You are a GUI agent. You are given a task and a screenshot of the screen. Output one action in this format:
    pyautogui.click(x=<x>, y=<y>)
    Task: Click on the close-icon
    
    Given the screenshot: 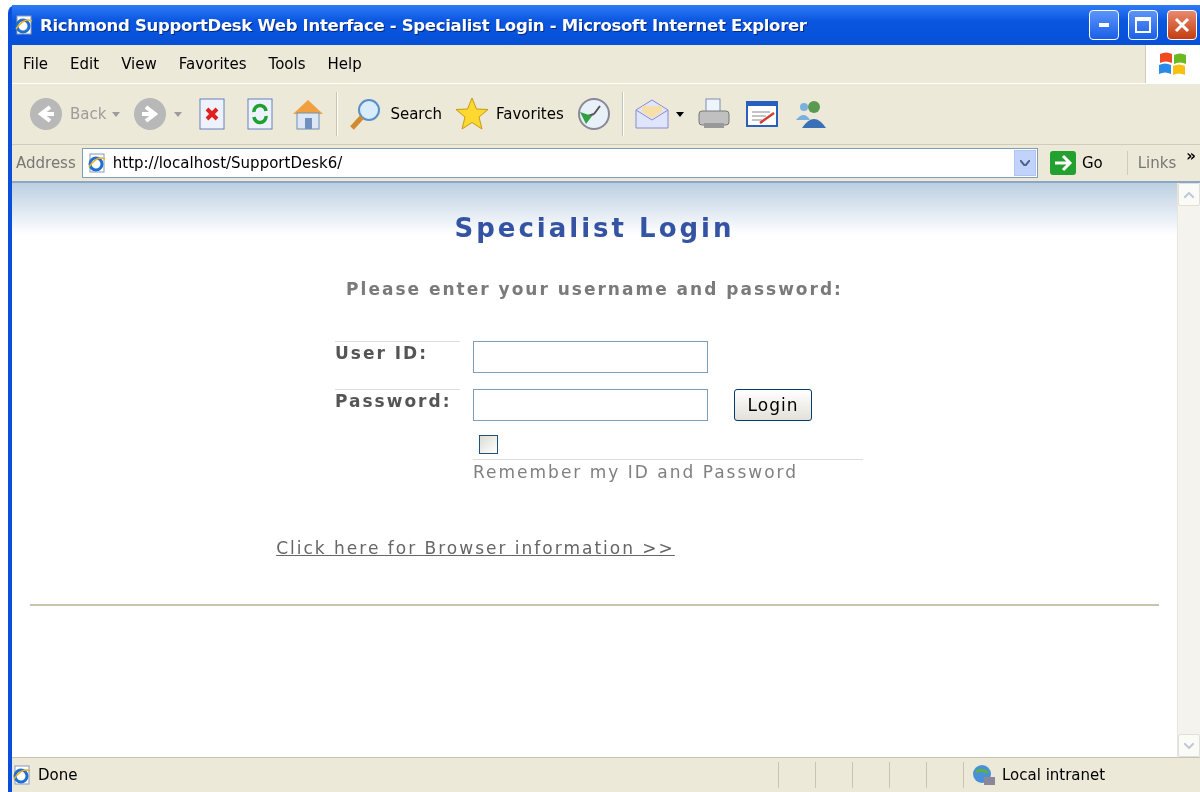 What is the action you would take?
    pyautogui.click(x=1182, y=25)
    